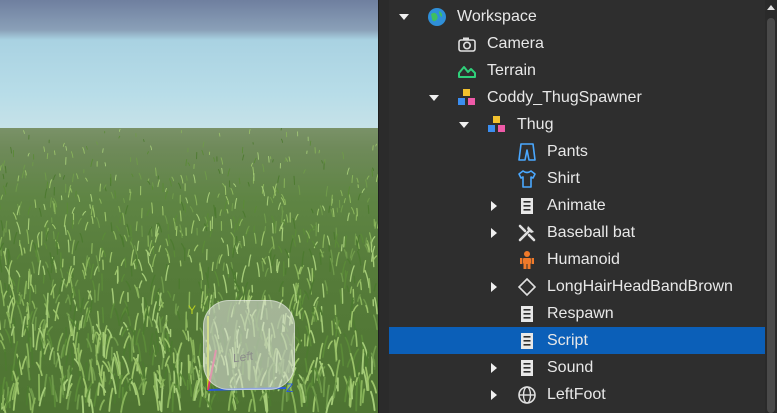 This screenshot has width=777, height=413. I want to click on svg-text: Y, so click(192, 310).